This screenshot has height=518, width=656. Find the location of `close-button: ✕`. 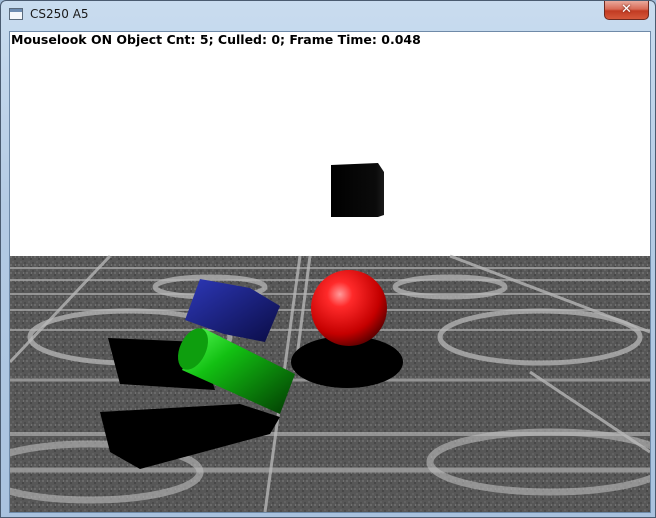

close-button: ✕ is located at coordinates (626, 10).